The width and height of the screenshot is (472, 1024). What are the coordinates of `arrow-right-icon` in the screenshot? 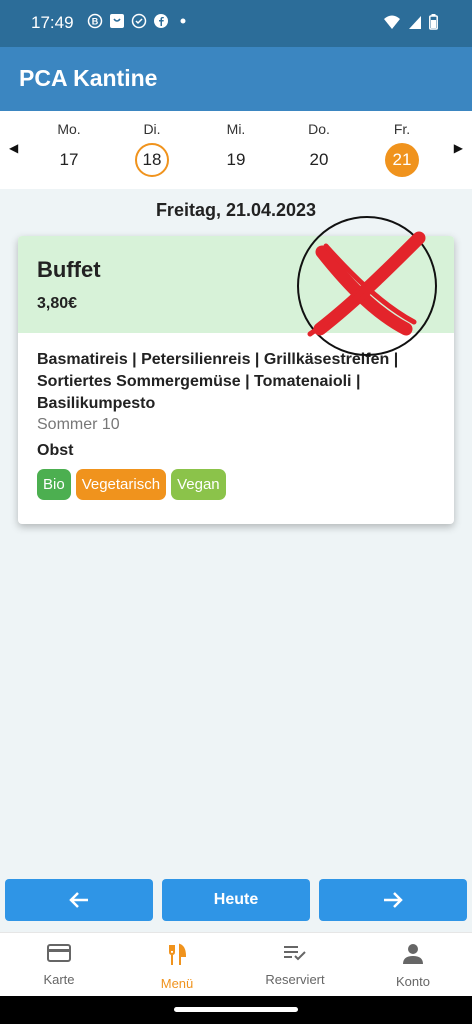 It's located at (393, 899).